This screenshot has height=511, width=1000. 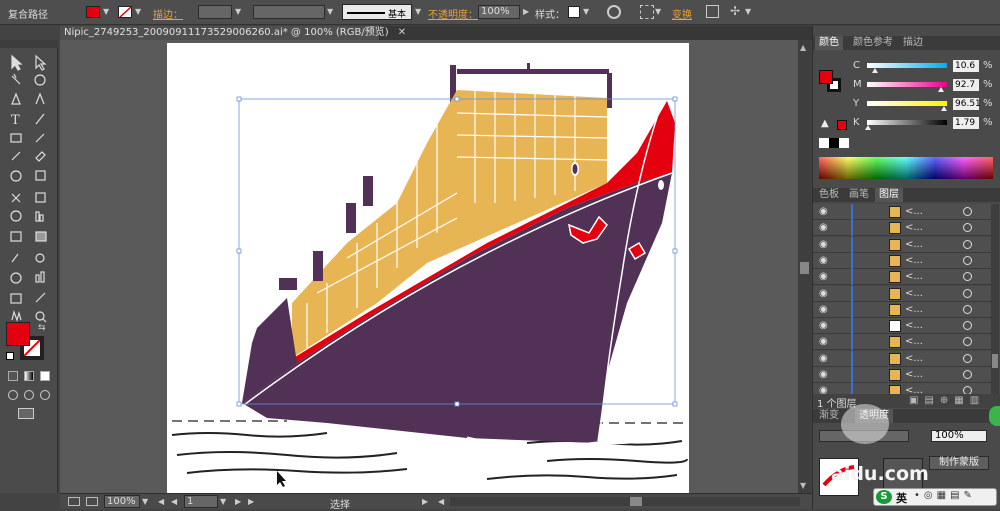 What do you see at coordinates (825, 123) in the screenshot?
I see `out-of-gamut-icon: ▲` at bounding box center [825, 123].